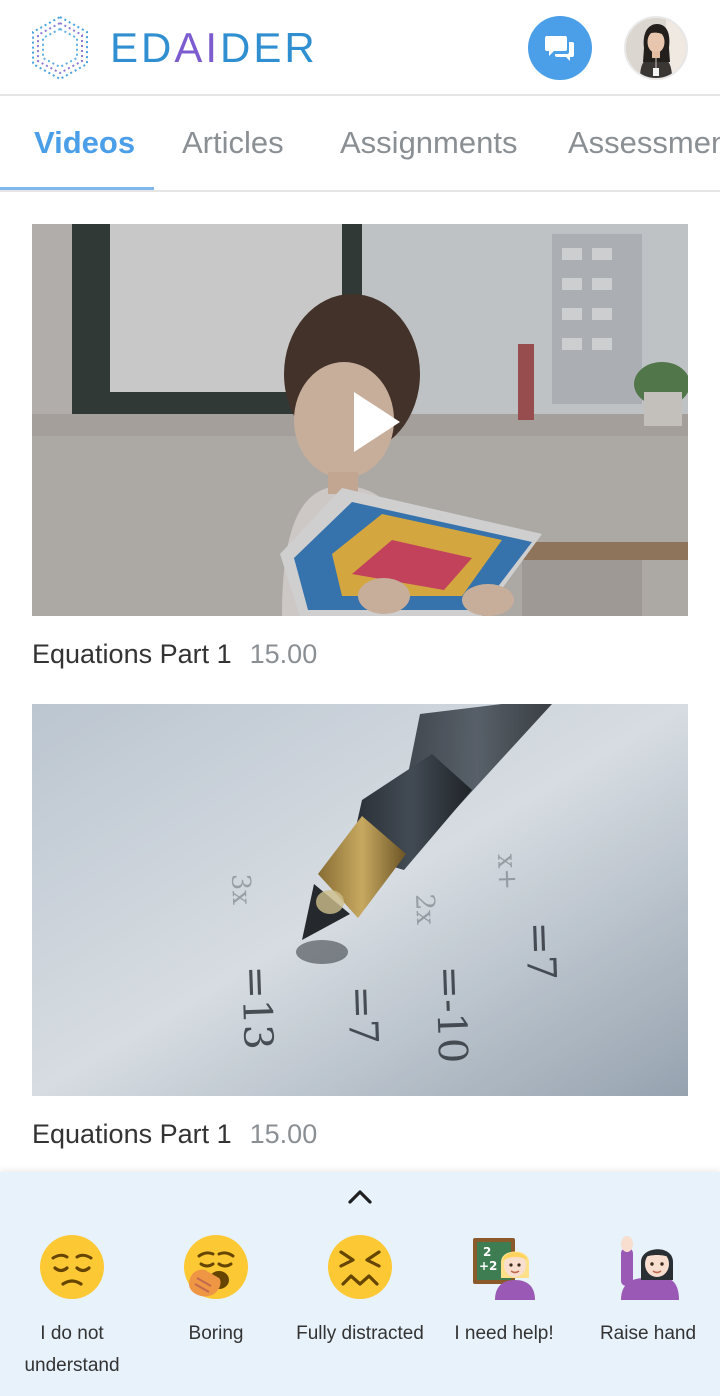  Describe the element at coordinates (142, 47) in the screenshot. I see `brand-name-prefix: ED` at that location.